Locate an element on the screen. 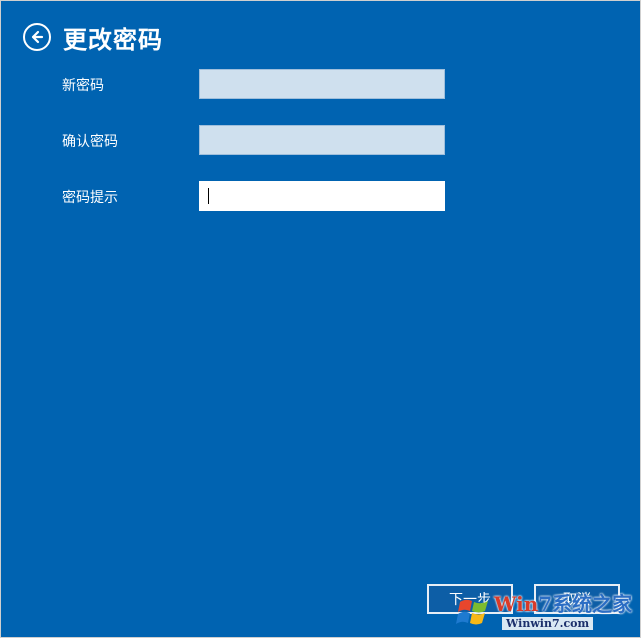 The width and height of the screenshot is (641, 638). text-caret is located at coordinates (208, 196).